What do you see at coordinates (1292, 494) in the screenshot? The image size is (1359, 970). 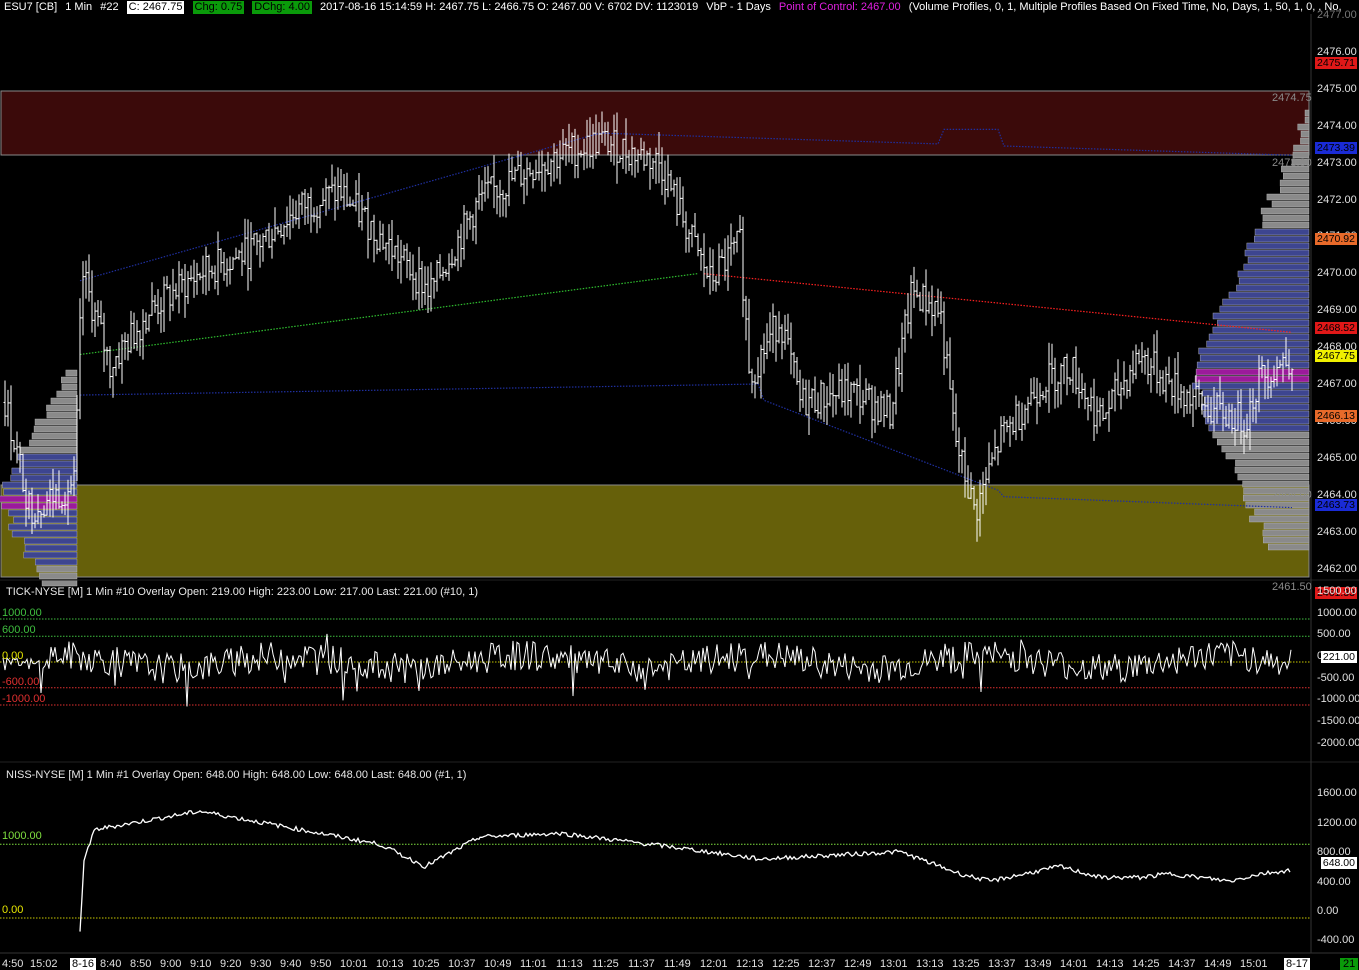 I see `zone-label: 2464.00` at bounding box center [1292, 494].